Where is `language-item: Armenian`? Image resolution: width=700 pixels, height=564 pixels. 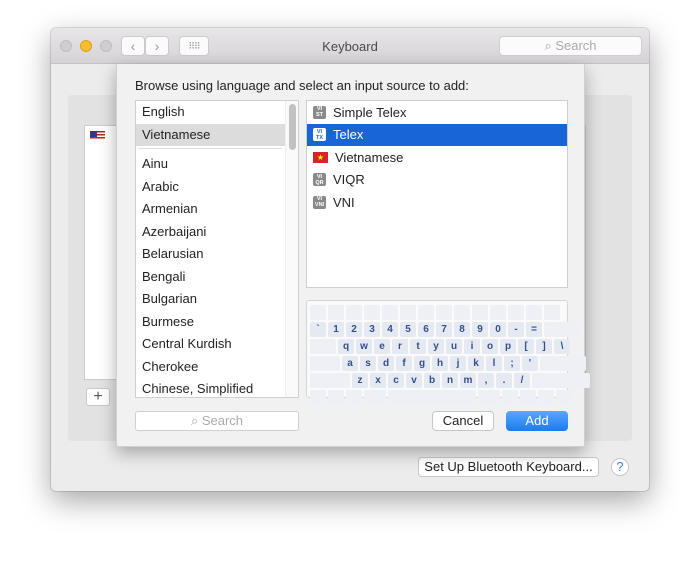 language-item: Armenian is located at coordinates (217, 209).